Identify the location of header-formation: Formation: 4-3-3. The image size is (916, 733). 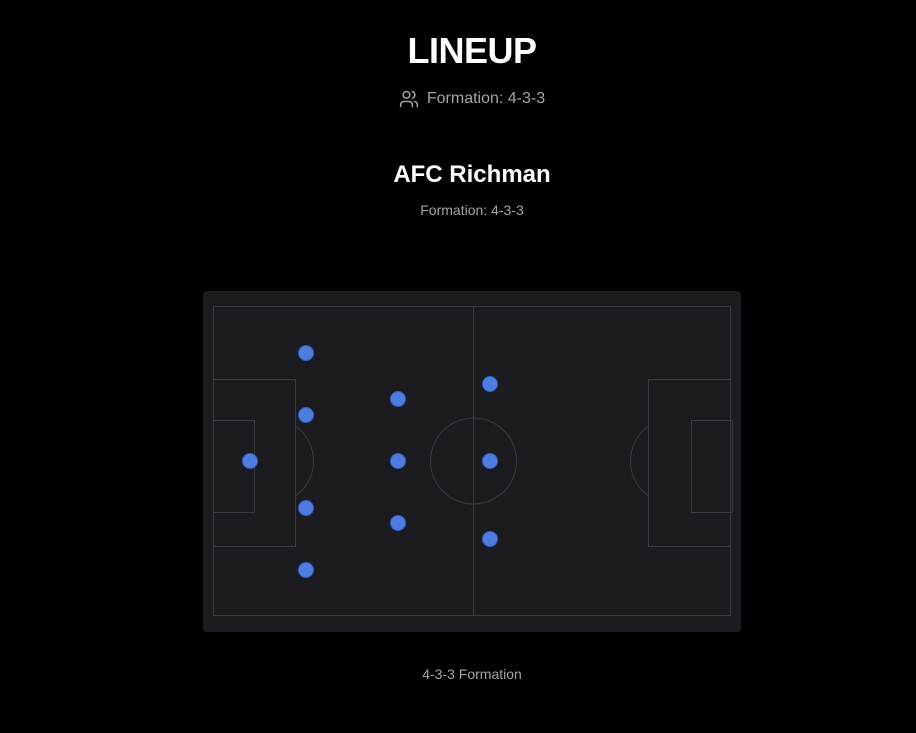
(458, 99).